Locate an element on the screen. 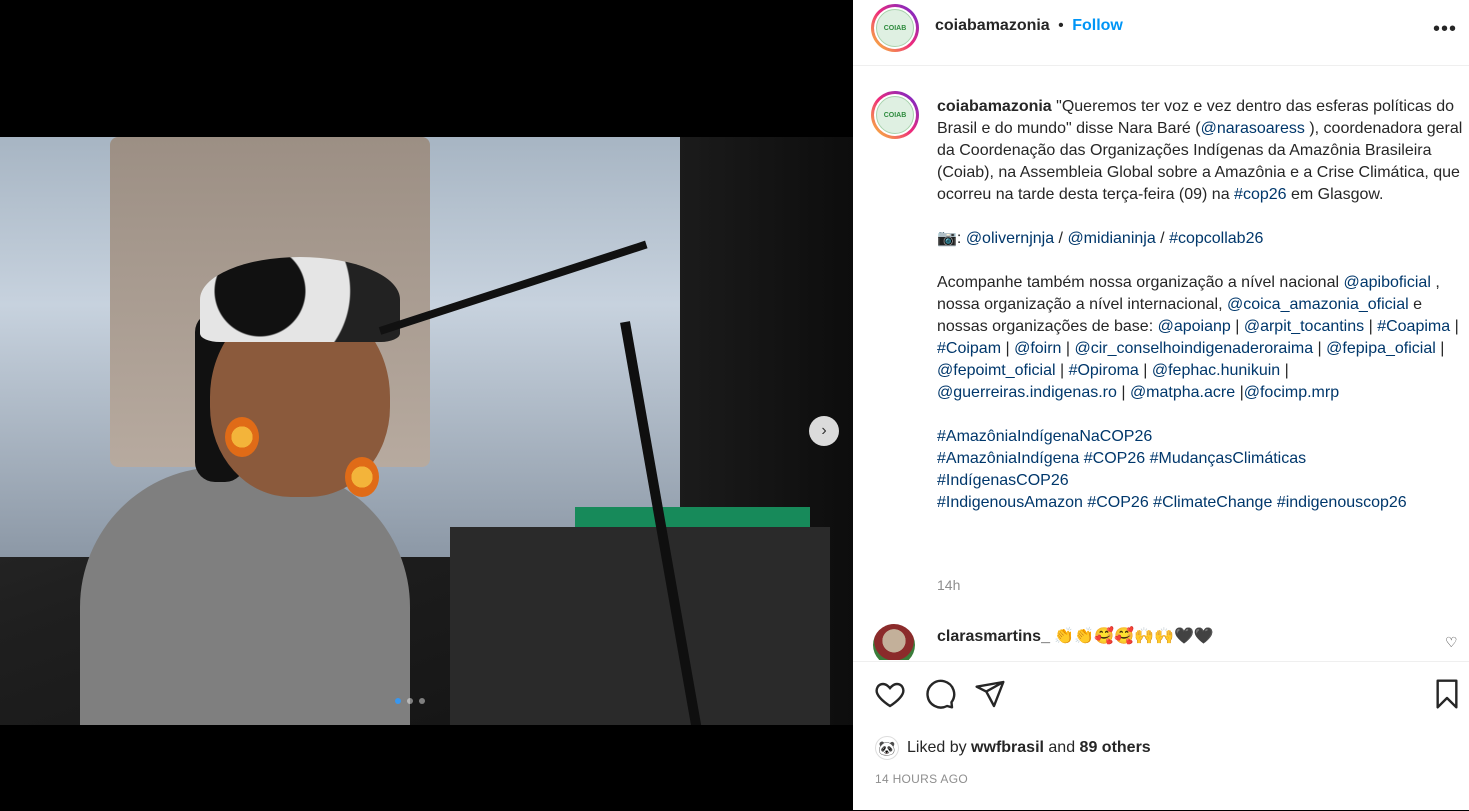  hashtag-link: #AmazôniaIndígena is located at coordinates (1008, 458).